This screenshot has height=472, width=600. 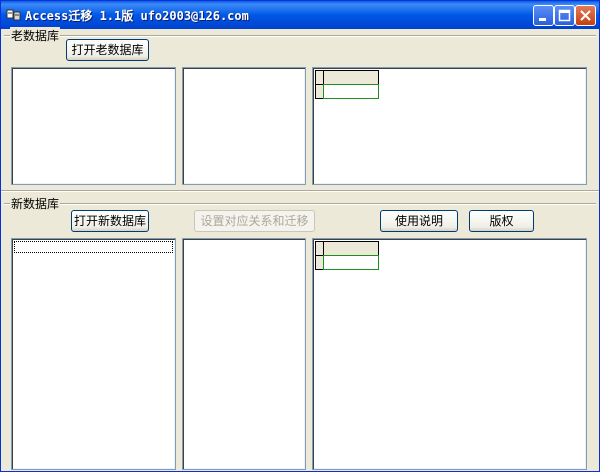 I want to click on old-tables-list, so click(x=93, y=126).